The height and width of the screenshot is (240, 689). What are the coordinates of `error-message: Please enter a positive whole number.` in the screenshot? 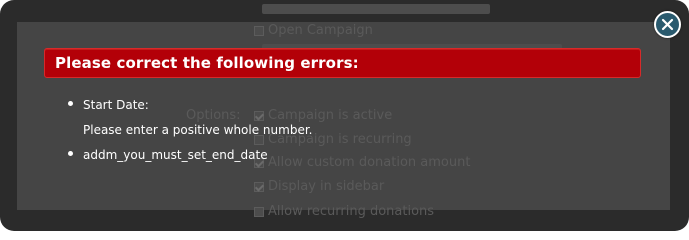 It's located at (198, 130).